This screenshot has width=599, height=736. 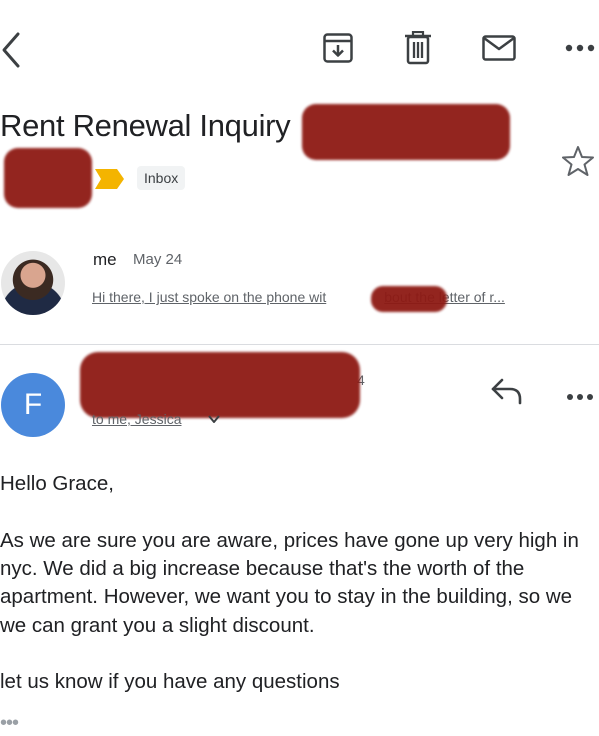 I want to click on delete-button, so click(x=418, y=48).